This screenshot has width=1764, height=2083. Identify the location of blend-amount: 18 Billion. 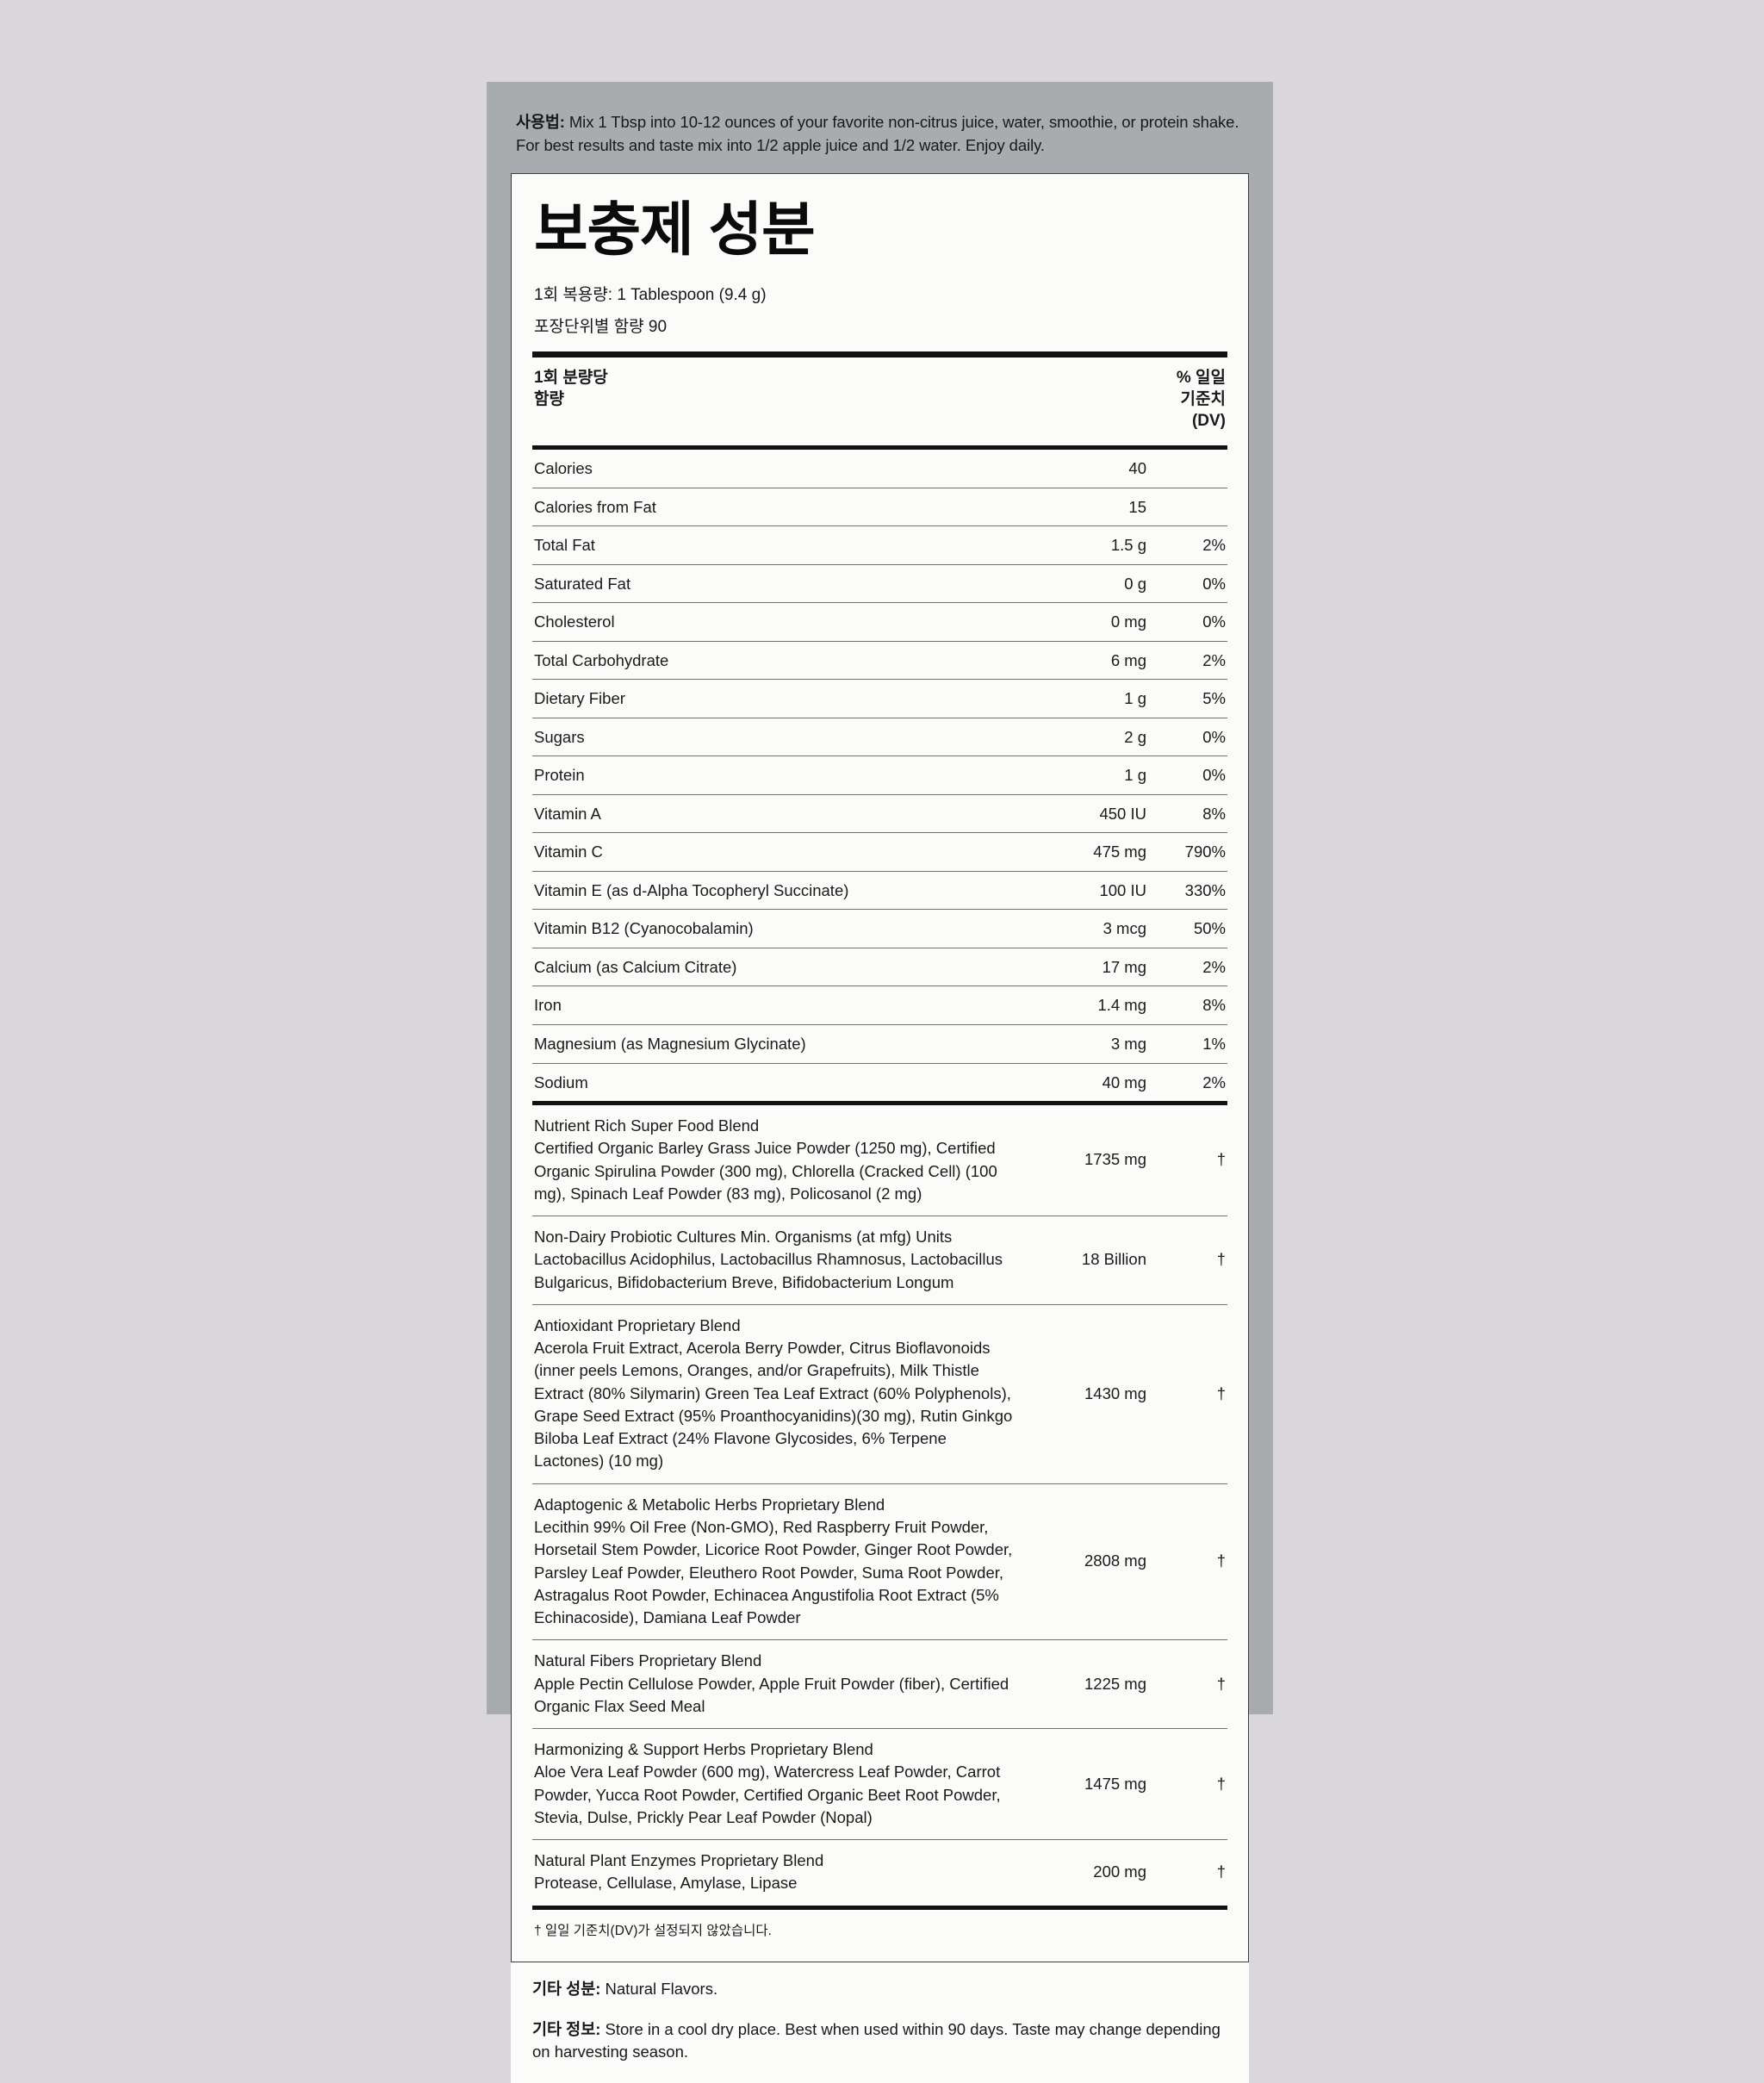
(1083, 1260).